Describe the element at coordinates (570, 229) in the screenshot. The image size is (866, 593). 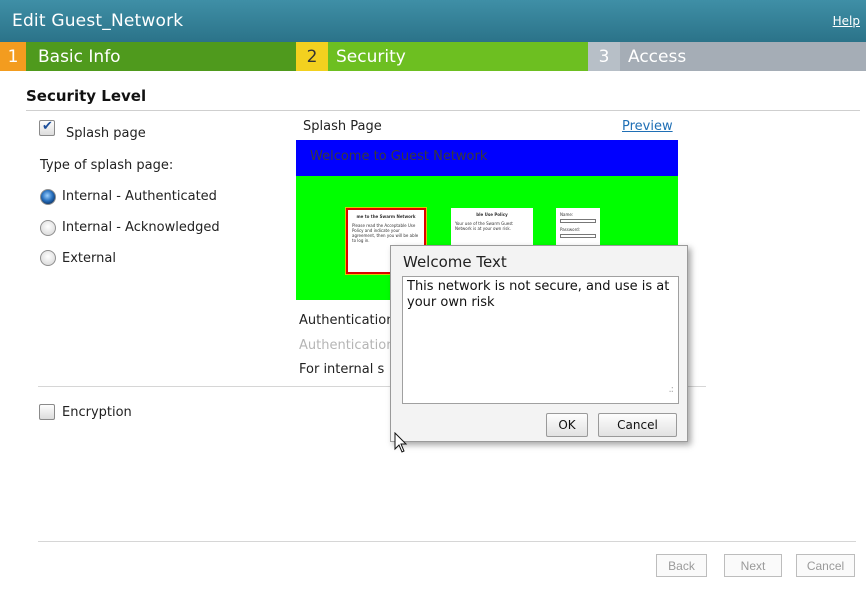
I see `mini-password-label: Password:` at that location.